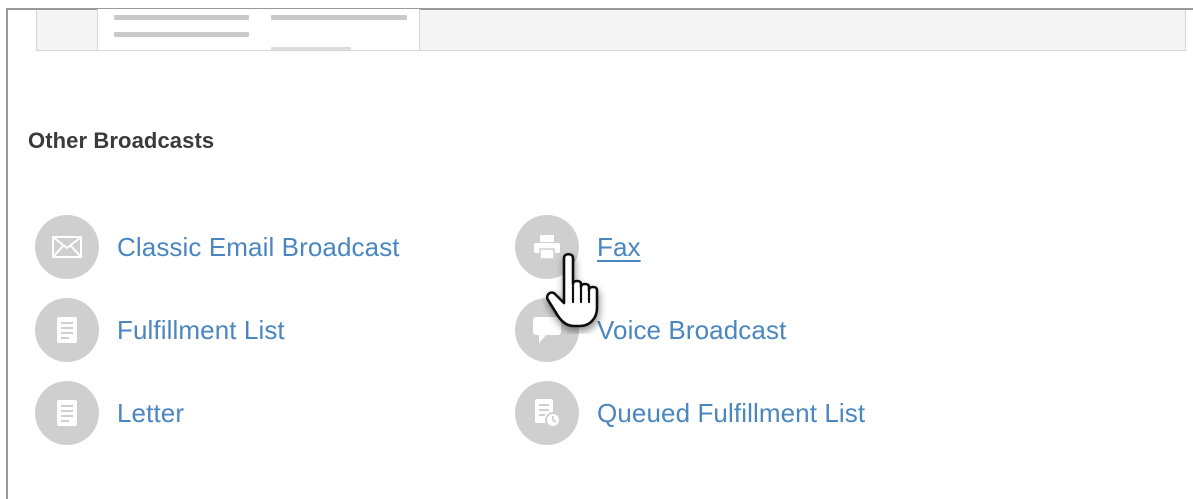  What do you see at coordinates (258, 247) in the screenshot?
I see `item-label: Classic Email Broadcast` at bounding box center [258, 247].